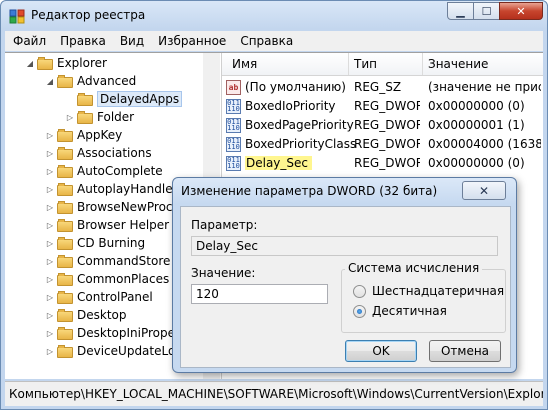  What do you see at coordinates (409, 311) in the screenshot?
I see `radio-decimal-label: Десятичная` at bounding box center [409, 311].